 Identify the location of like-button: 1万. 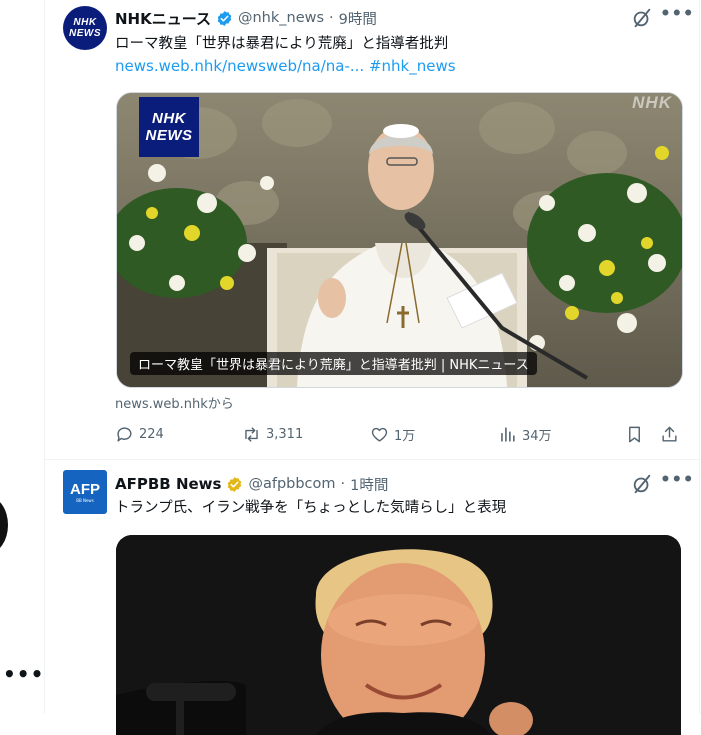
(392, 434).